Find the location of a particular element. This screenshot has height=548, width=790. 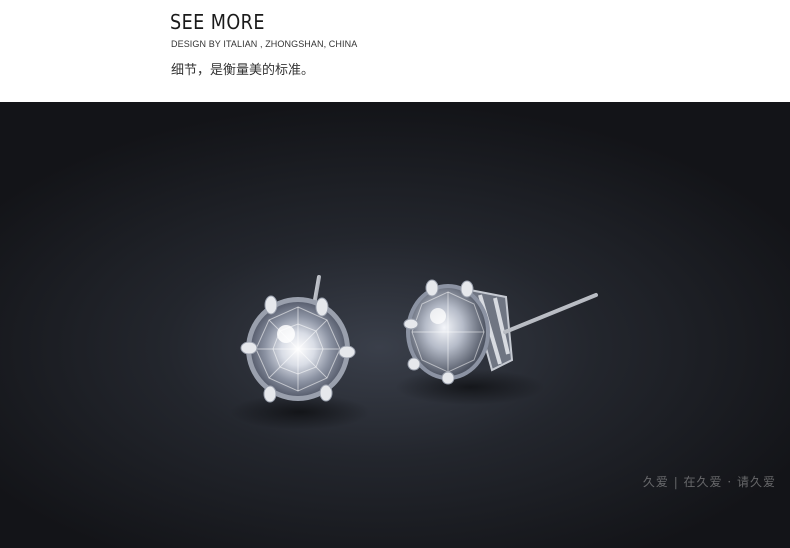

page-title: SEE MORE is located at coordinates (217, 22).